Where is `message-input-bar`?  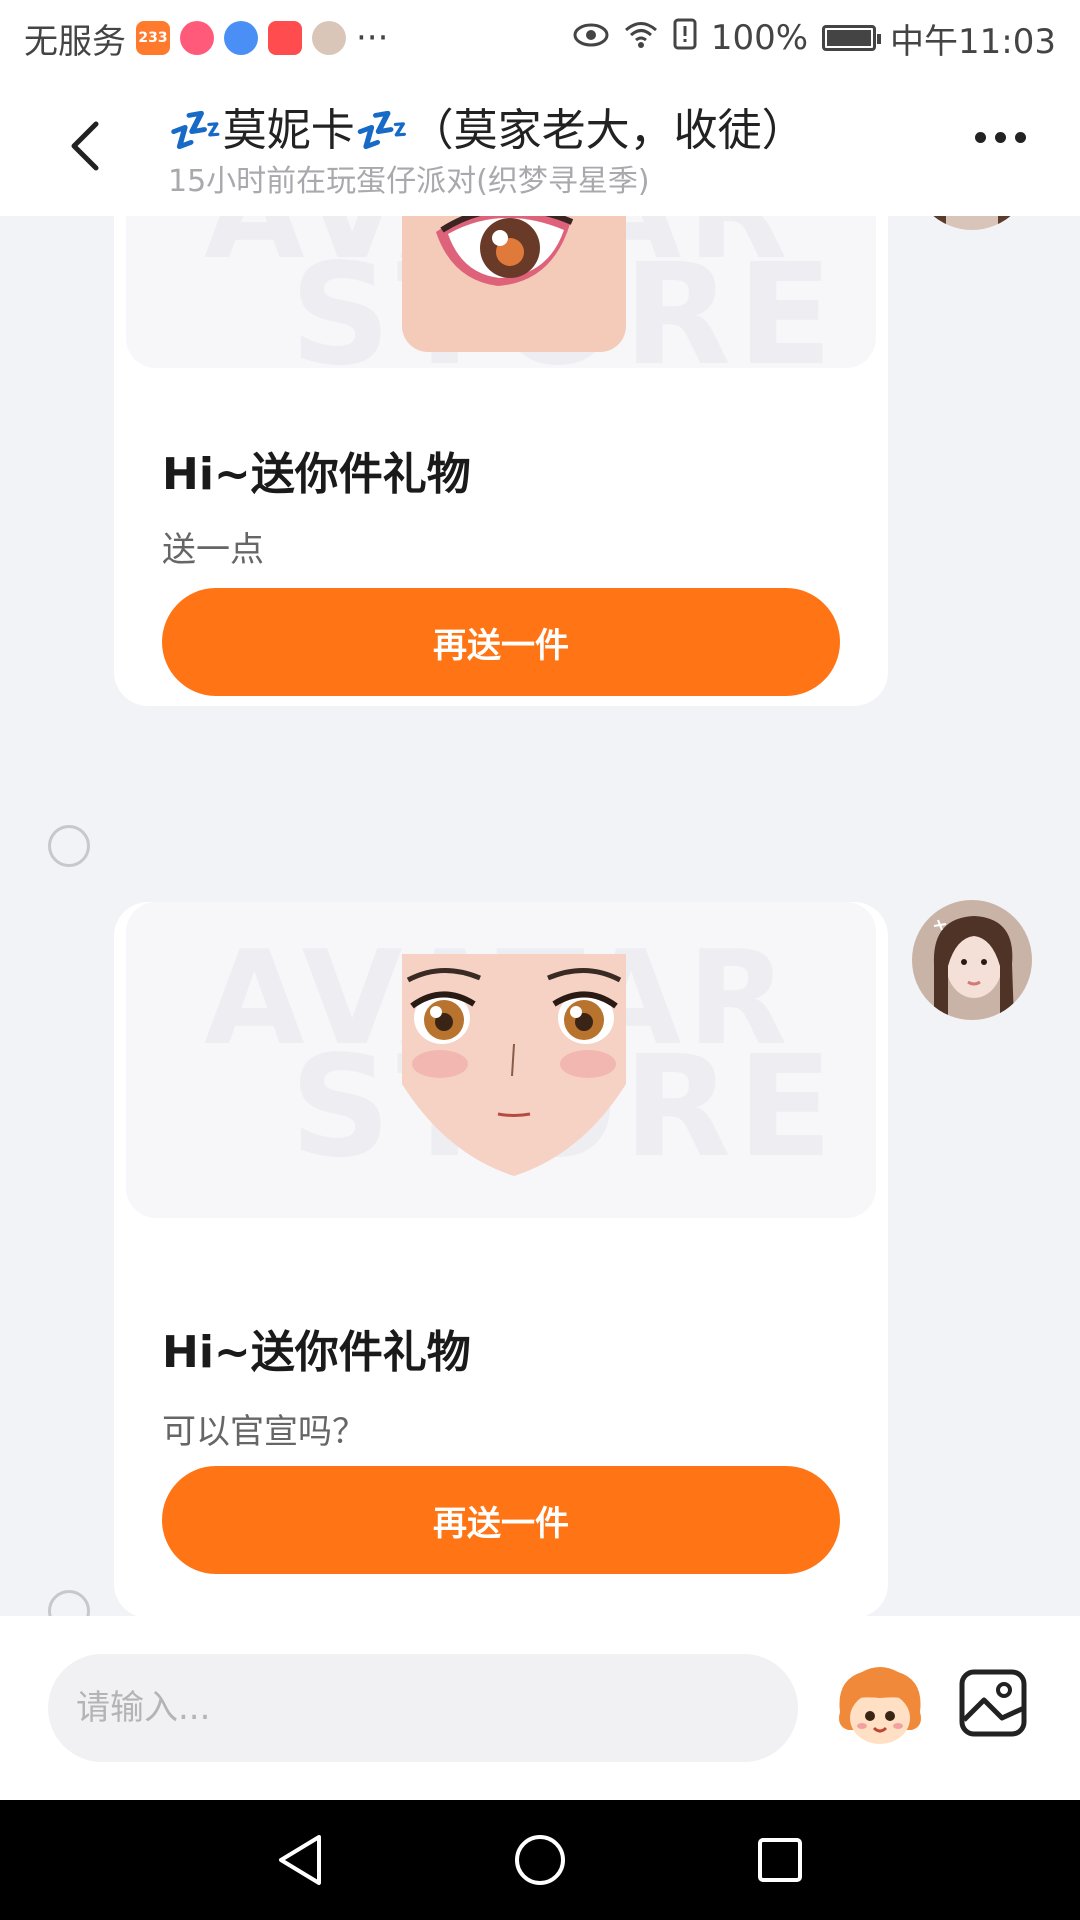 message-input-bar is located at coordinates (540, 1708).